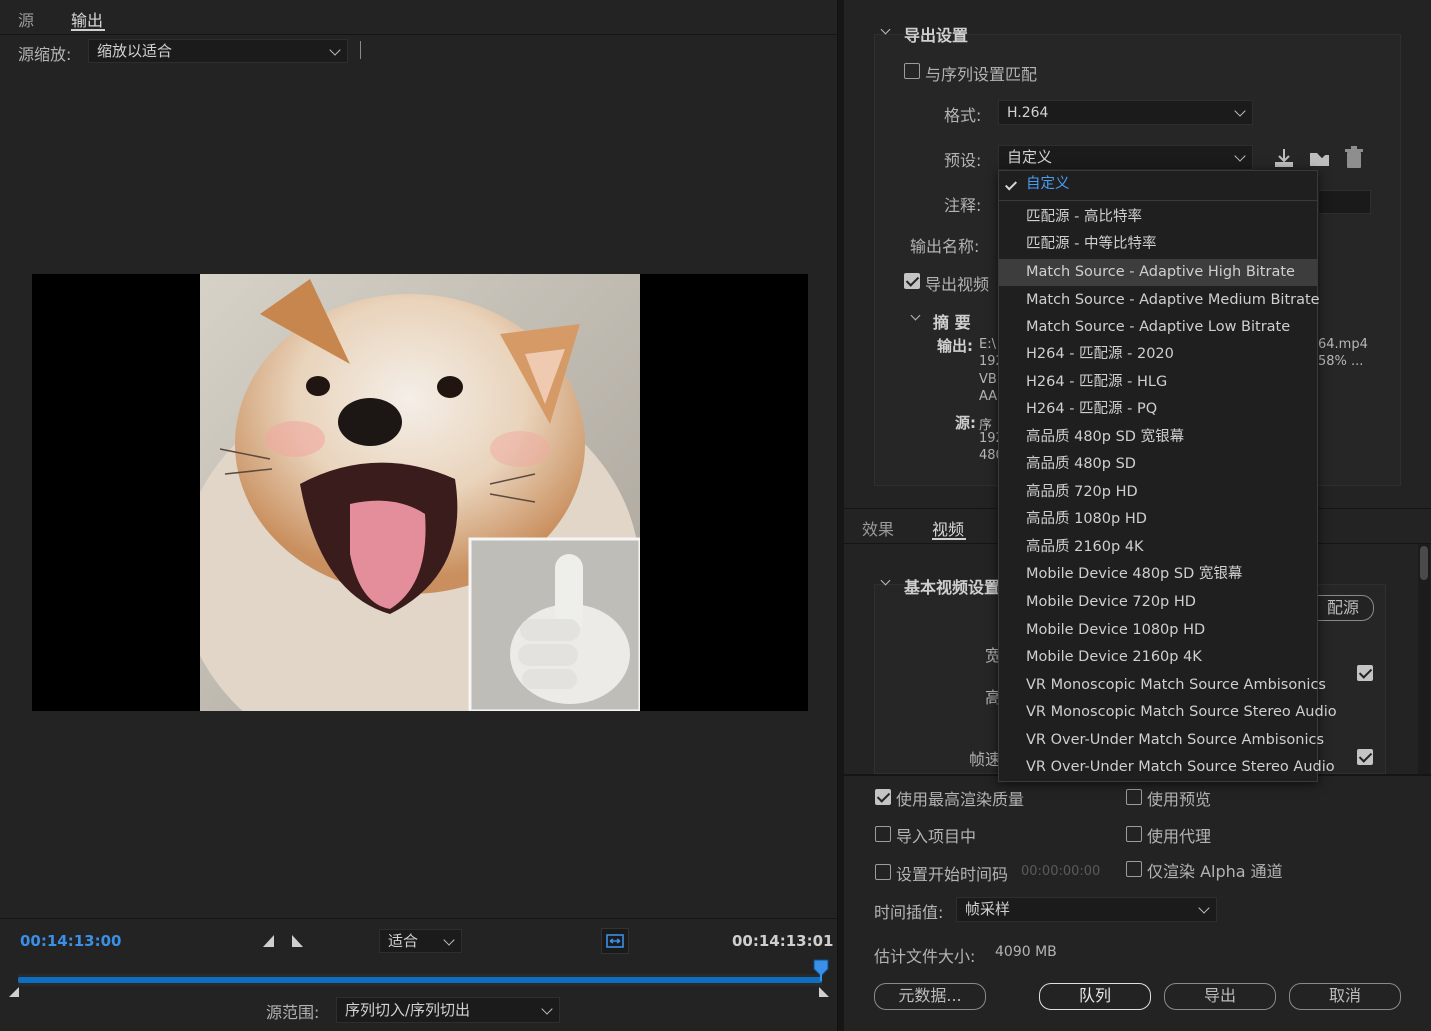 Image resolution: width=1431 pixels, height=1031 pixels. Describe the element at coordinates (1365, 757) in the screenshot. I see `fps-match-checkbox` at that location.